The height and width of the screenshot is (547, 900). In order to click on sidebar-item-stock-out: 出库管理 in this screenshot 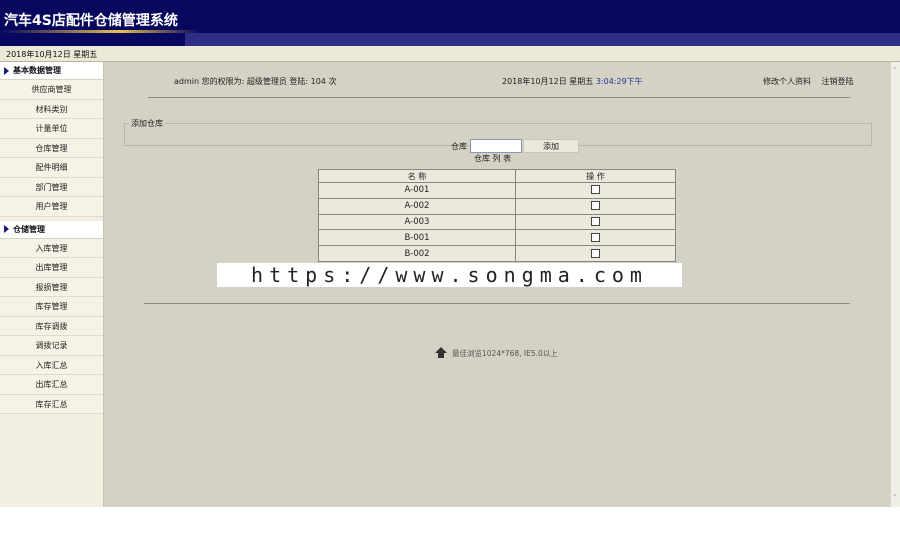, I will do `click(51, 268)`.